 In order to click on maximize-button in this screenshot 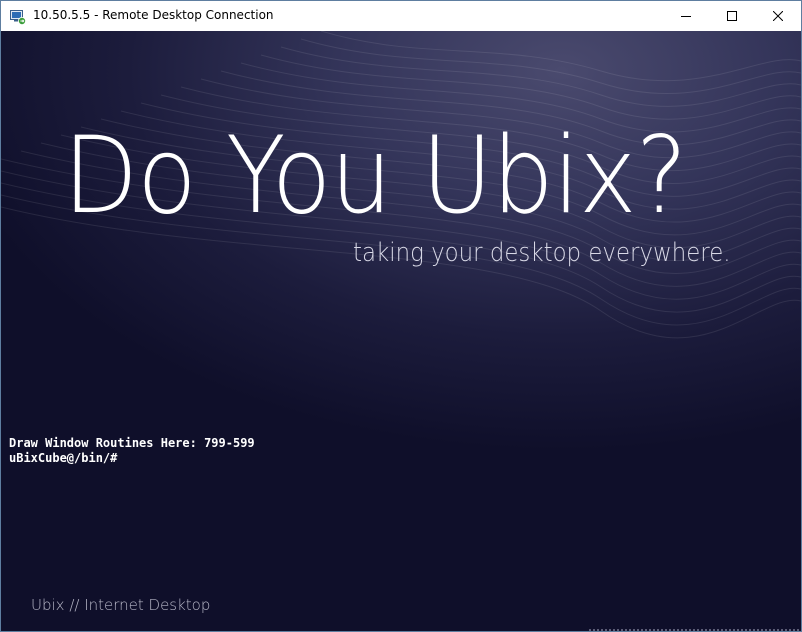, I will do `click(732, 16)`.